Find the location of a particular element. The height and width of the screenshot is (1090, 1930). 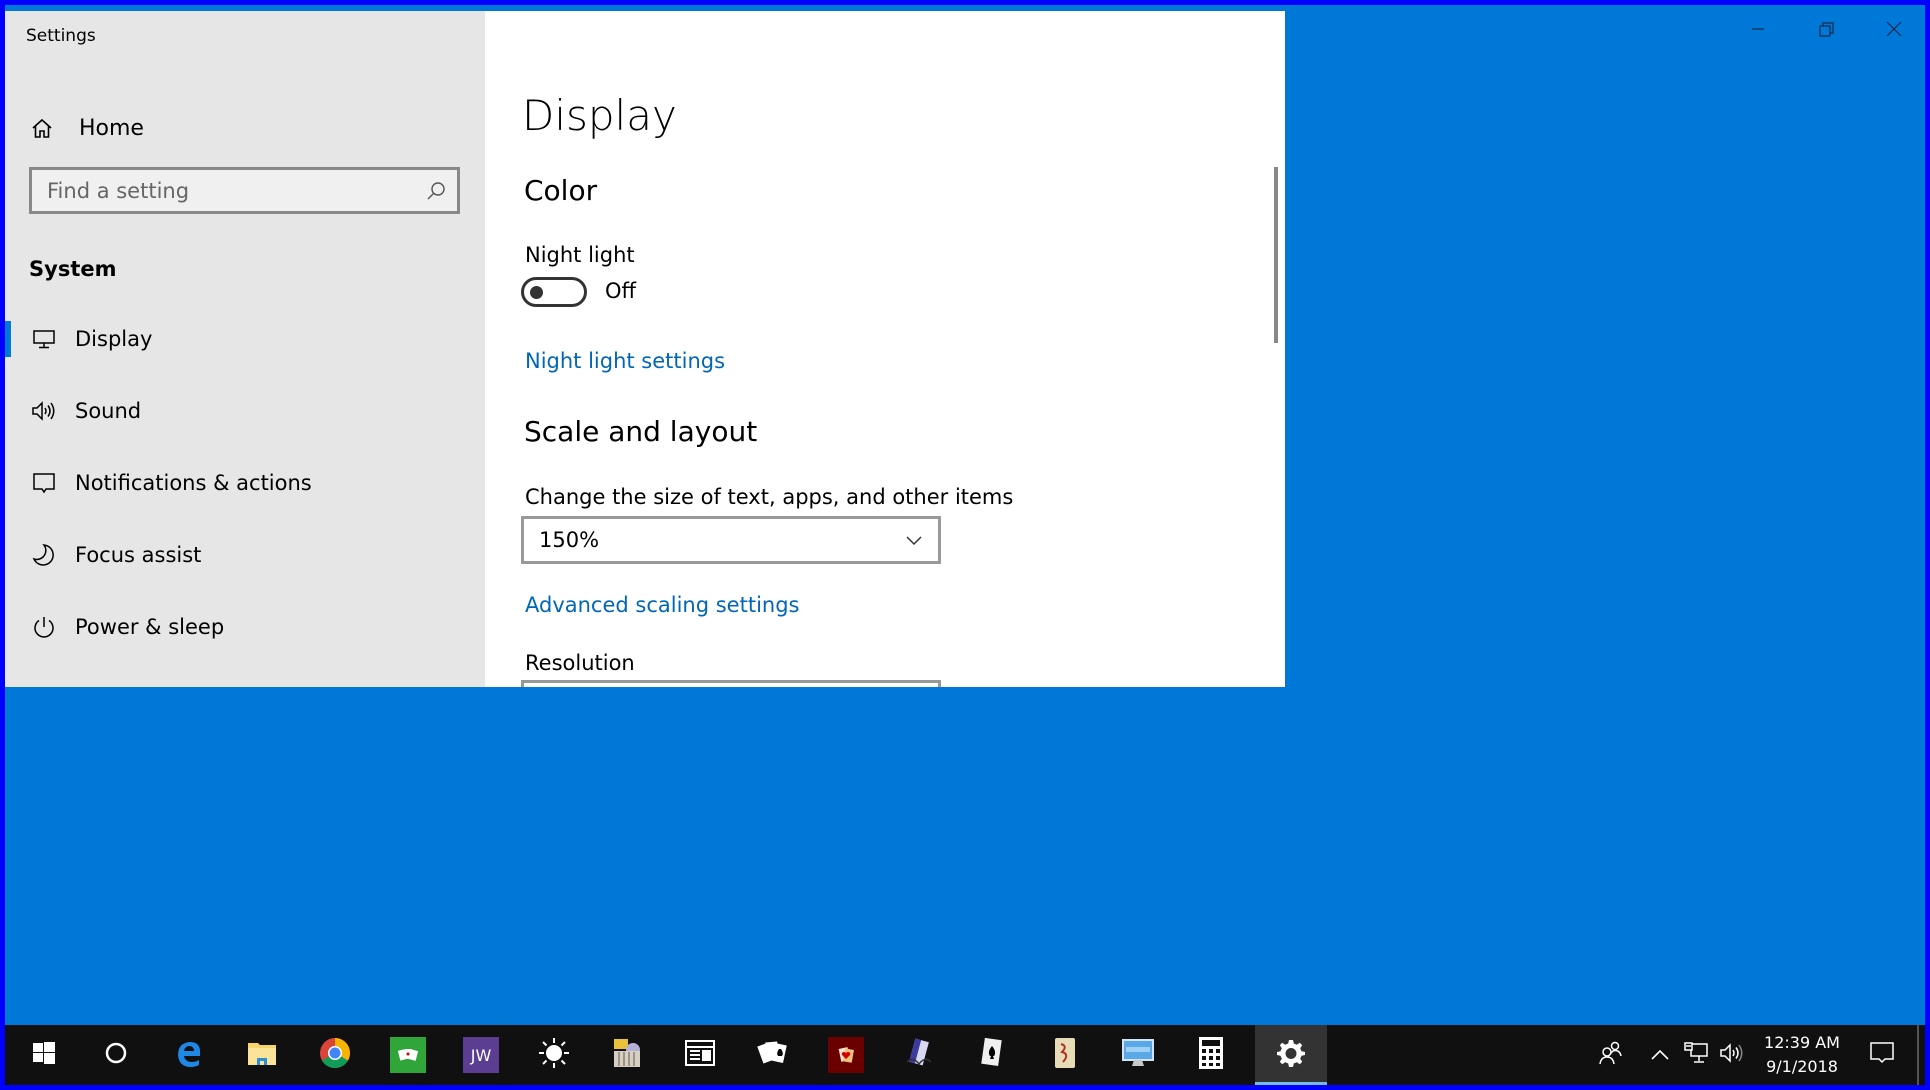

clock-date: 9/1/2018 is located at coordinates (1802, 1066).